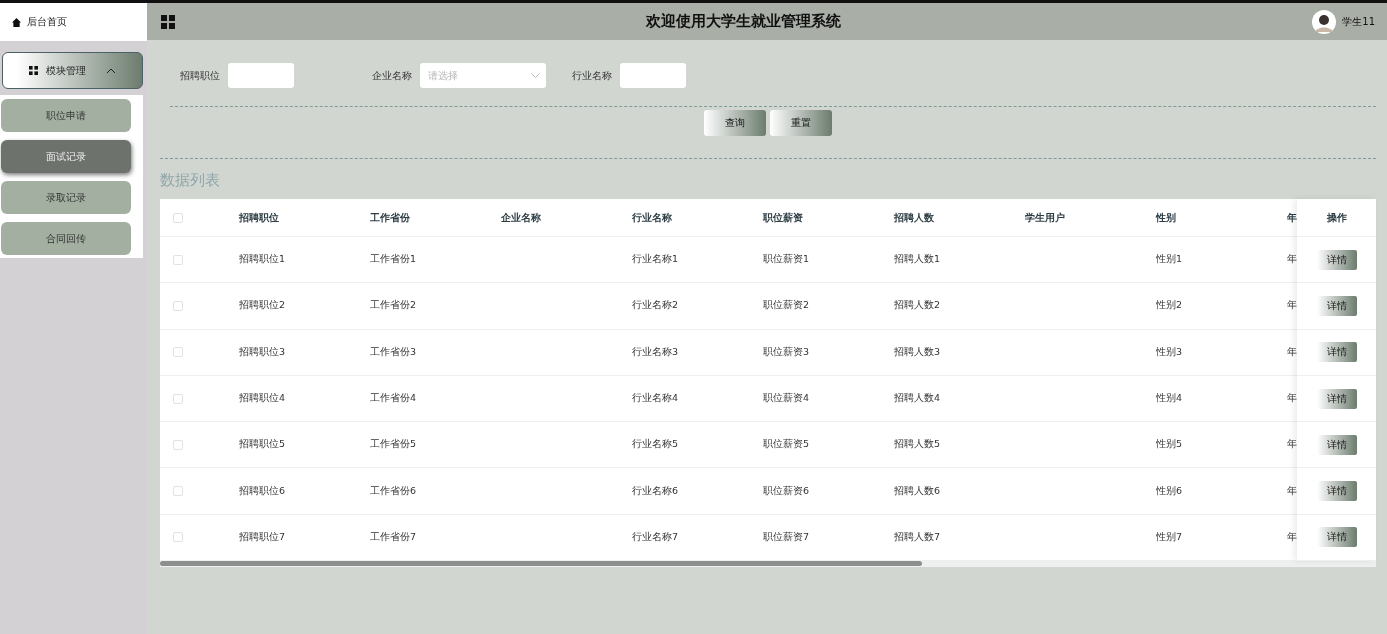 Image resolution: width=1387 pixels, height=634 pixels. I want to click on search-button: 查询, so click(735, 123).